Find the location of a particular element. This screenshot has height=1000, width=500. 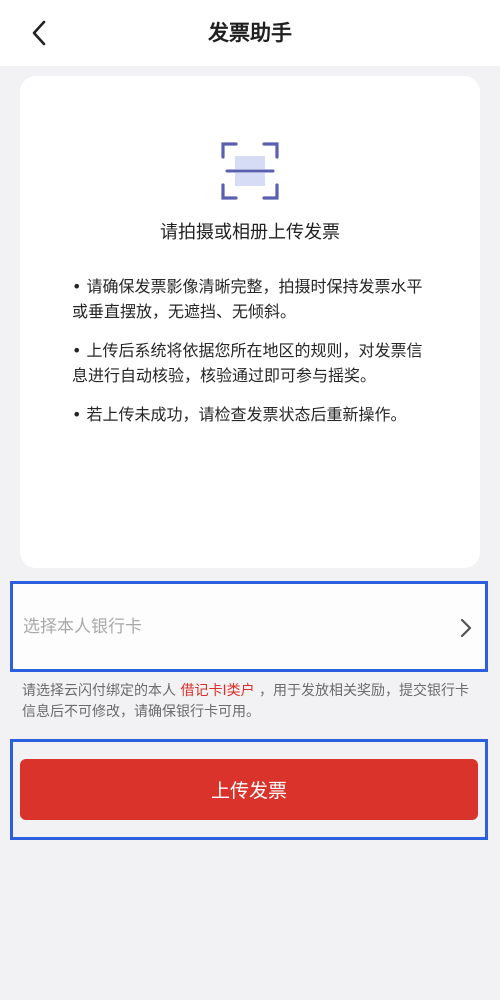

tip-item: • 若上传未成功，请检查发票状态后重新操作。 is located at coordinates (239, 414).